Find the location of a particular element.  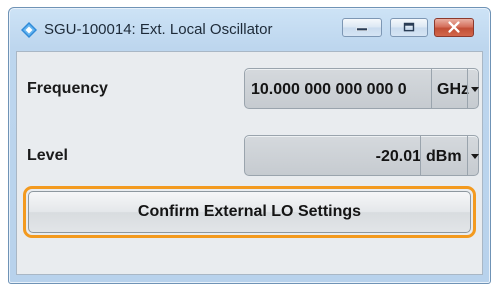

close-button is located at coordinates (454, 27).